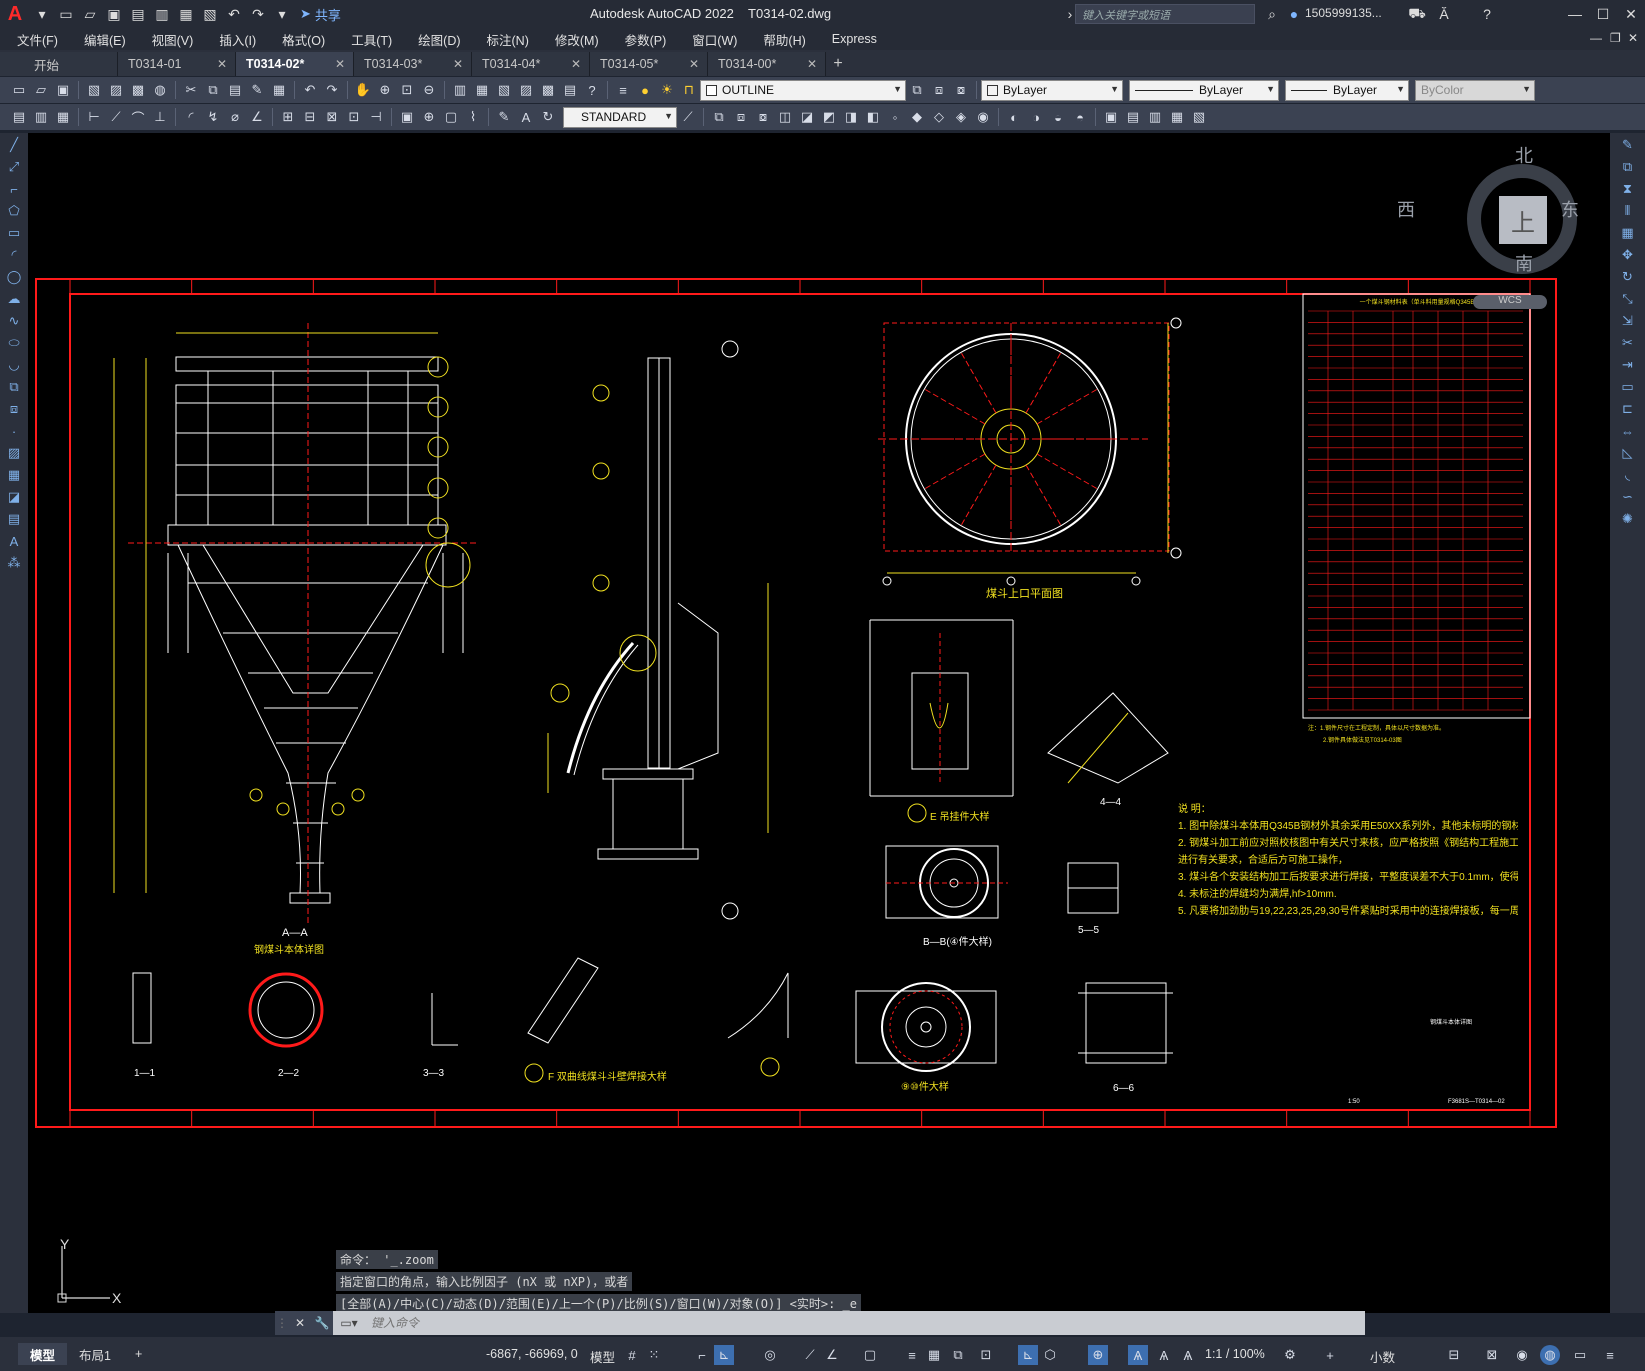 This screenshot has width=1645, height=1371. I want to click on break-point-icon: ▭, so click(1628, 387).